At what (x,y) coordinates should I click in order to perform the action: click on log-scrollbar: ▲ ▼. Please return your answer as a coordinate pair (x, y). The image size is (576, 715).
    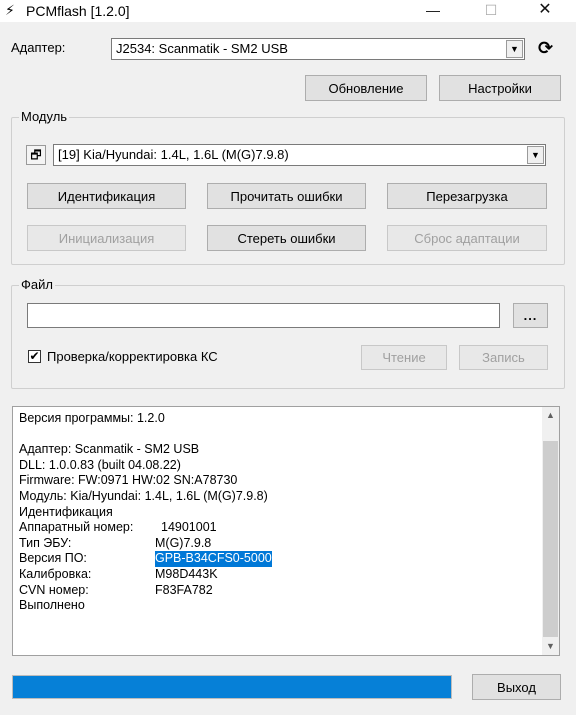
    Looking at the image, I should click on (550, 531).